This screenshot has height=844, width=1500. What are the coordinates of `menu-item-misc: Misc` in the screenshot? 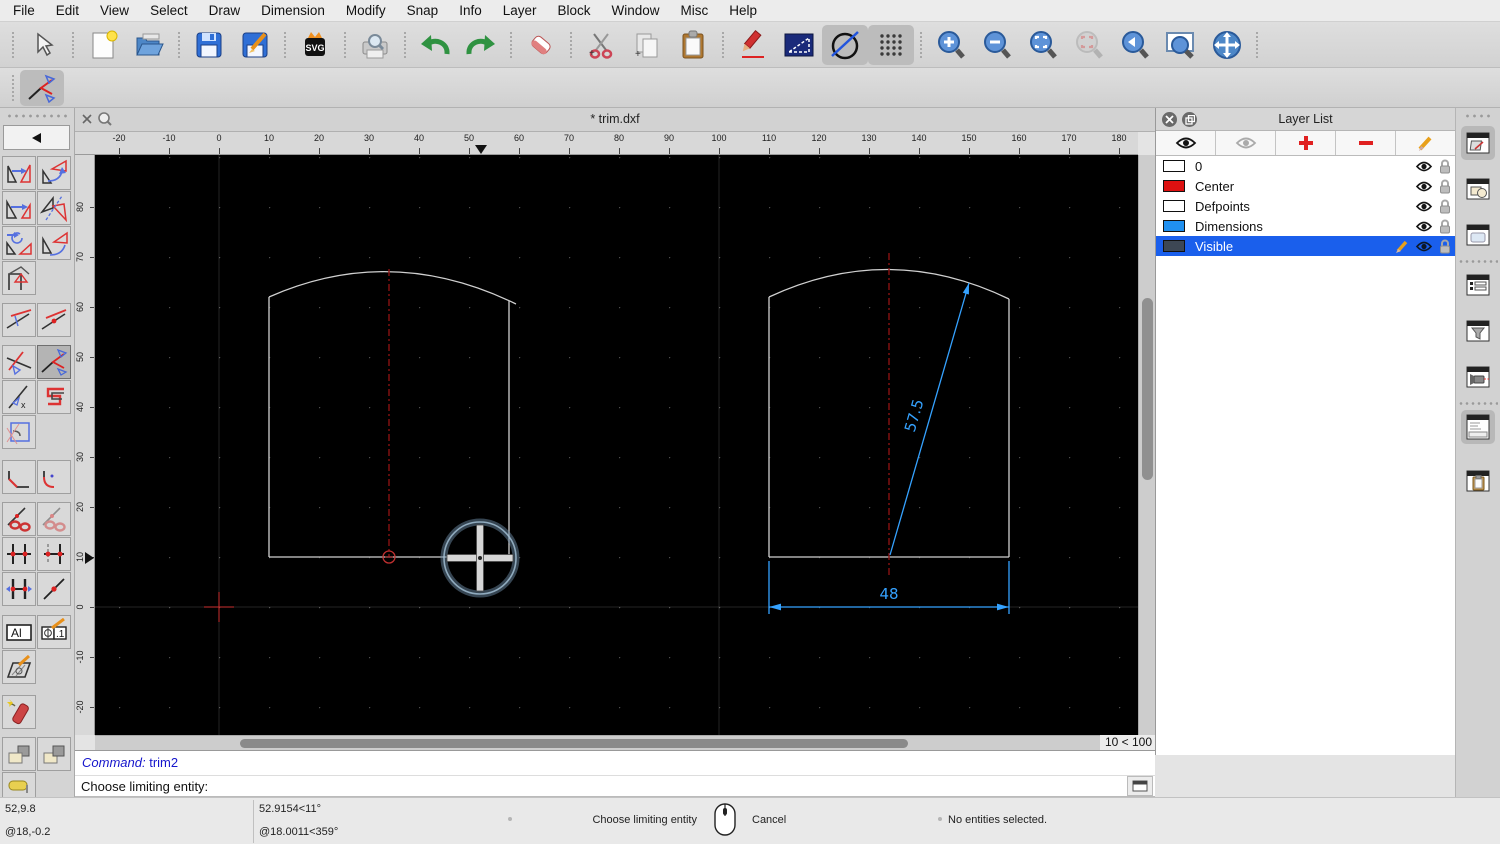 It's located at (695, 10).